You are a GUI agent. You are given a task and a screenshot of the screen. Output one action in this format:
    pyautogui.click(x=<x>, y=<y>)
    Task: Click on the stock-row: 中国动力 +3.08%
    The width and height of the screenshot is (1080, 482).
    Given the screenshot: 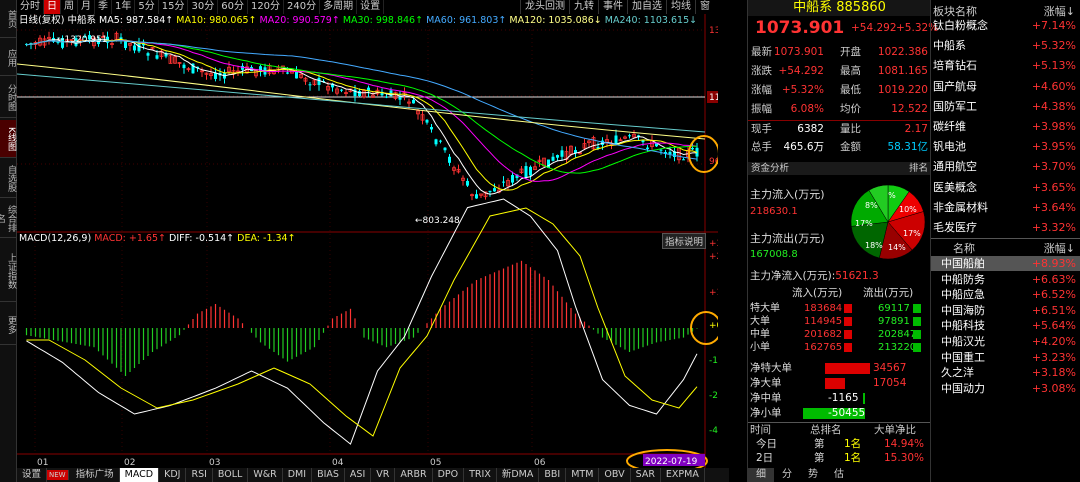 What is the action you would take?
    pyautogui.click(x=1005, y=388)
    